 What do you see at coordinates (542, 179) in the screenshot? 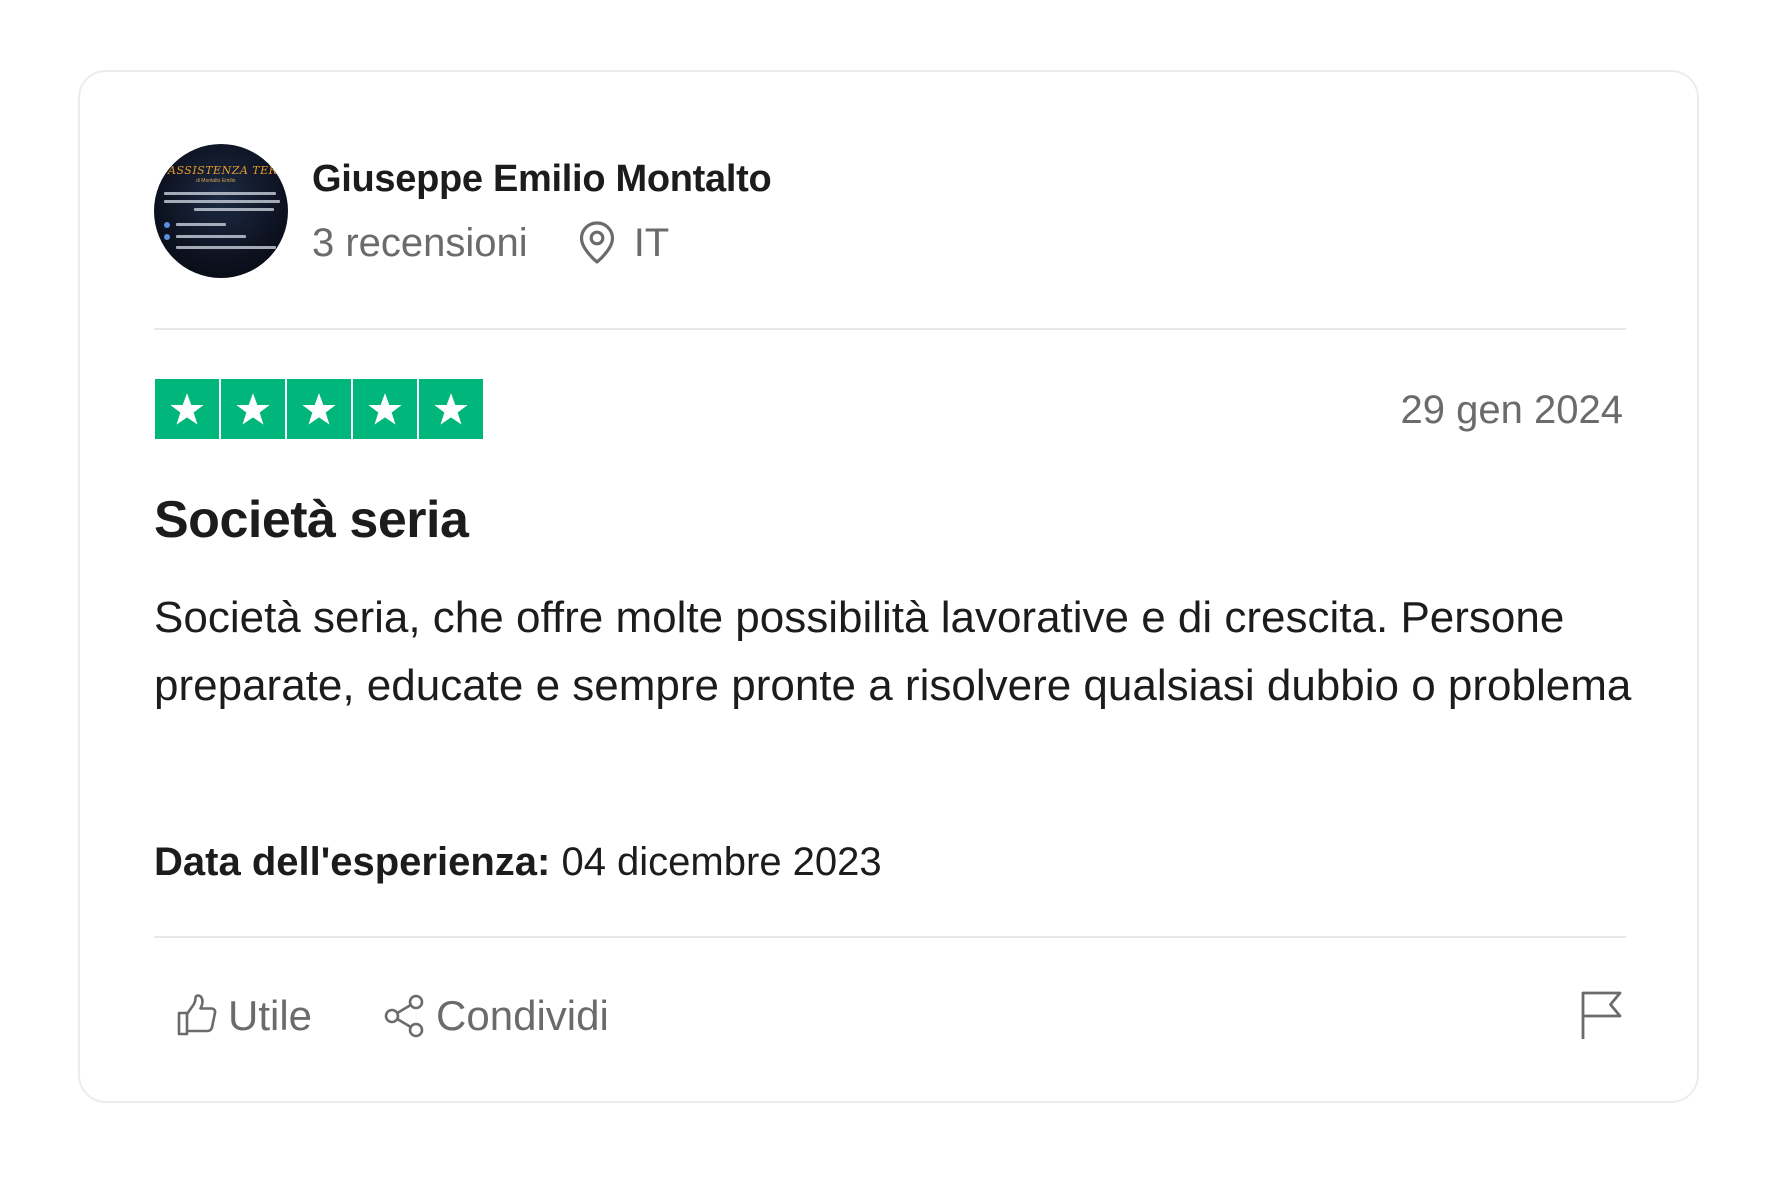
I see `consumer-name: Giuseppe Emilio Montalto` at bounding box center [542, 179].